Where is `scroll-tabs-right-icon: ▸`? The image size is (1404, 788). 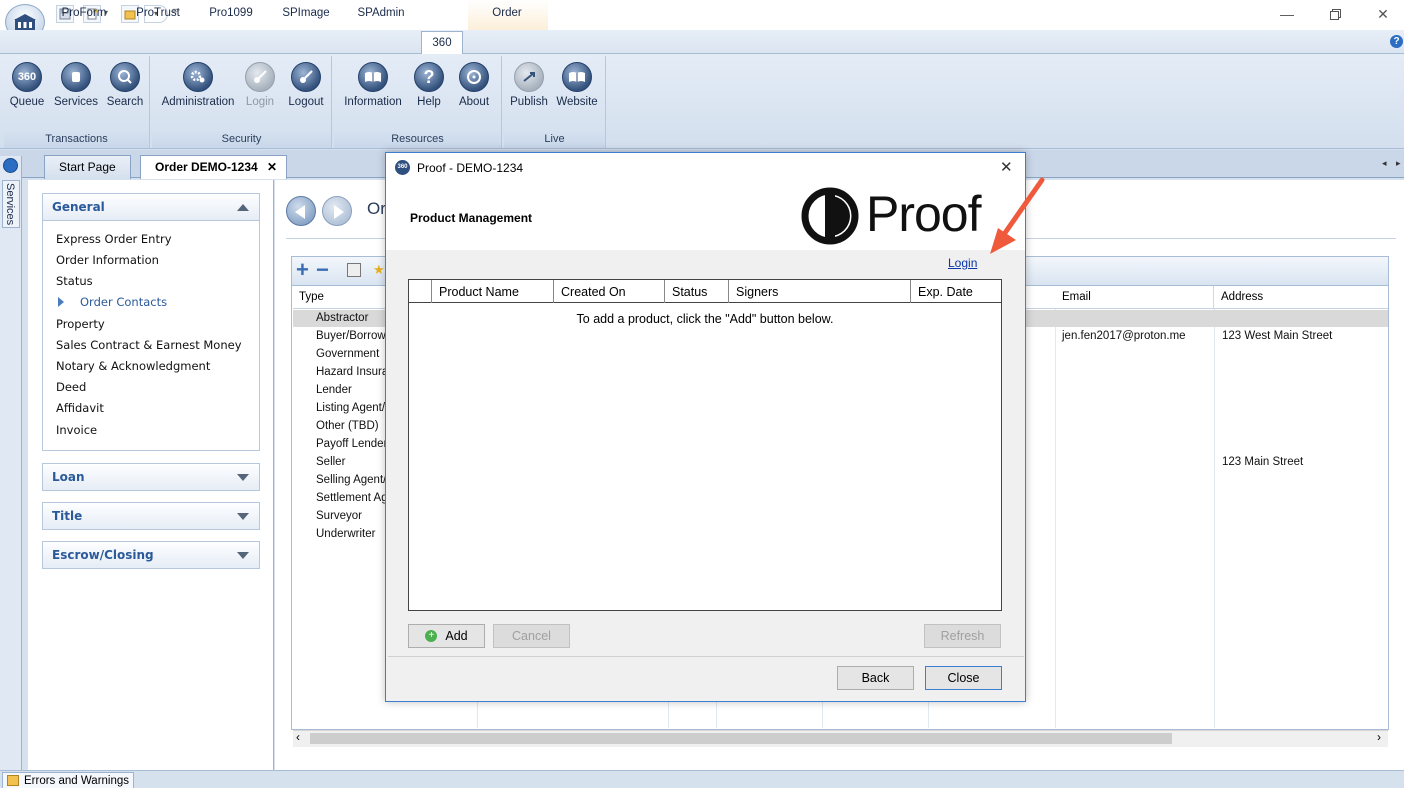
scroll-tabs-right-icon: ▸ is located at coordinates (1398, 163).